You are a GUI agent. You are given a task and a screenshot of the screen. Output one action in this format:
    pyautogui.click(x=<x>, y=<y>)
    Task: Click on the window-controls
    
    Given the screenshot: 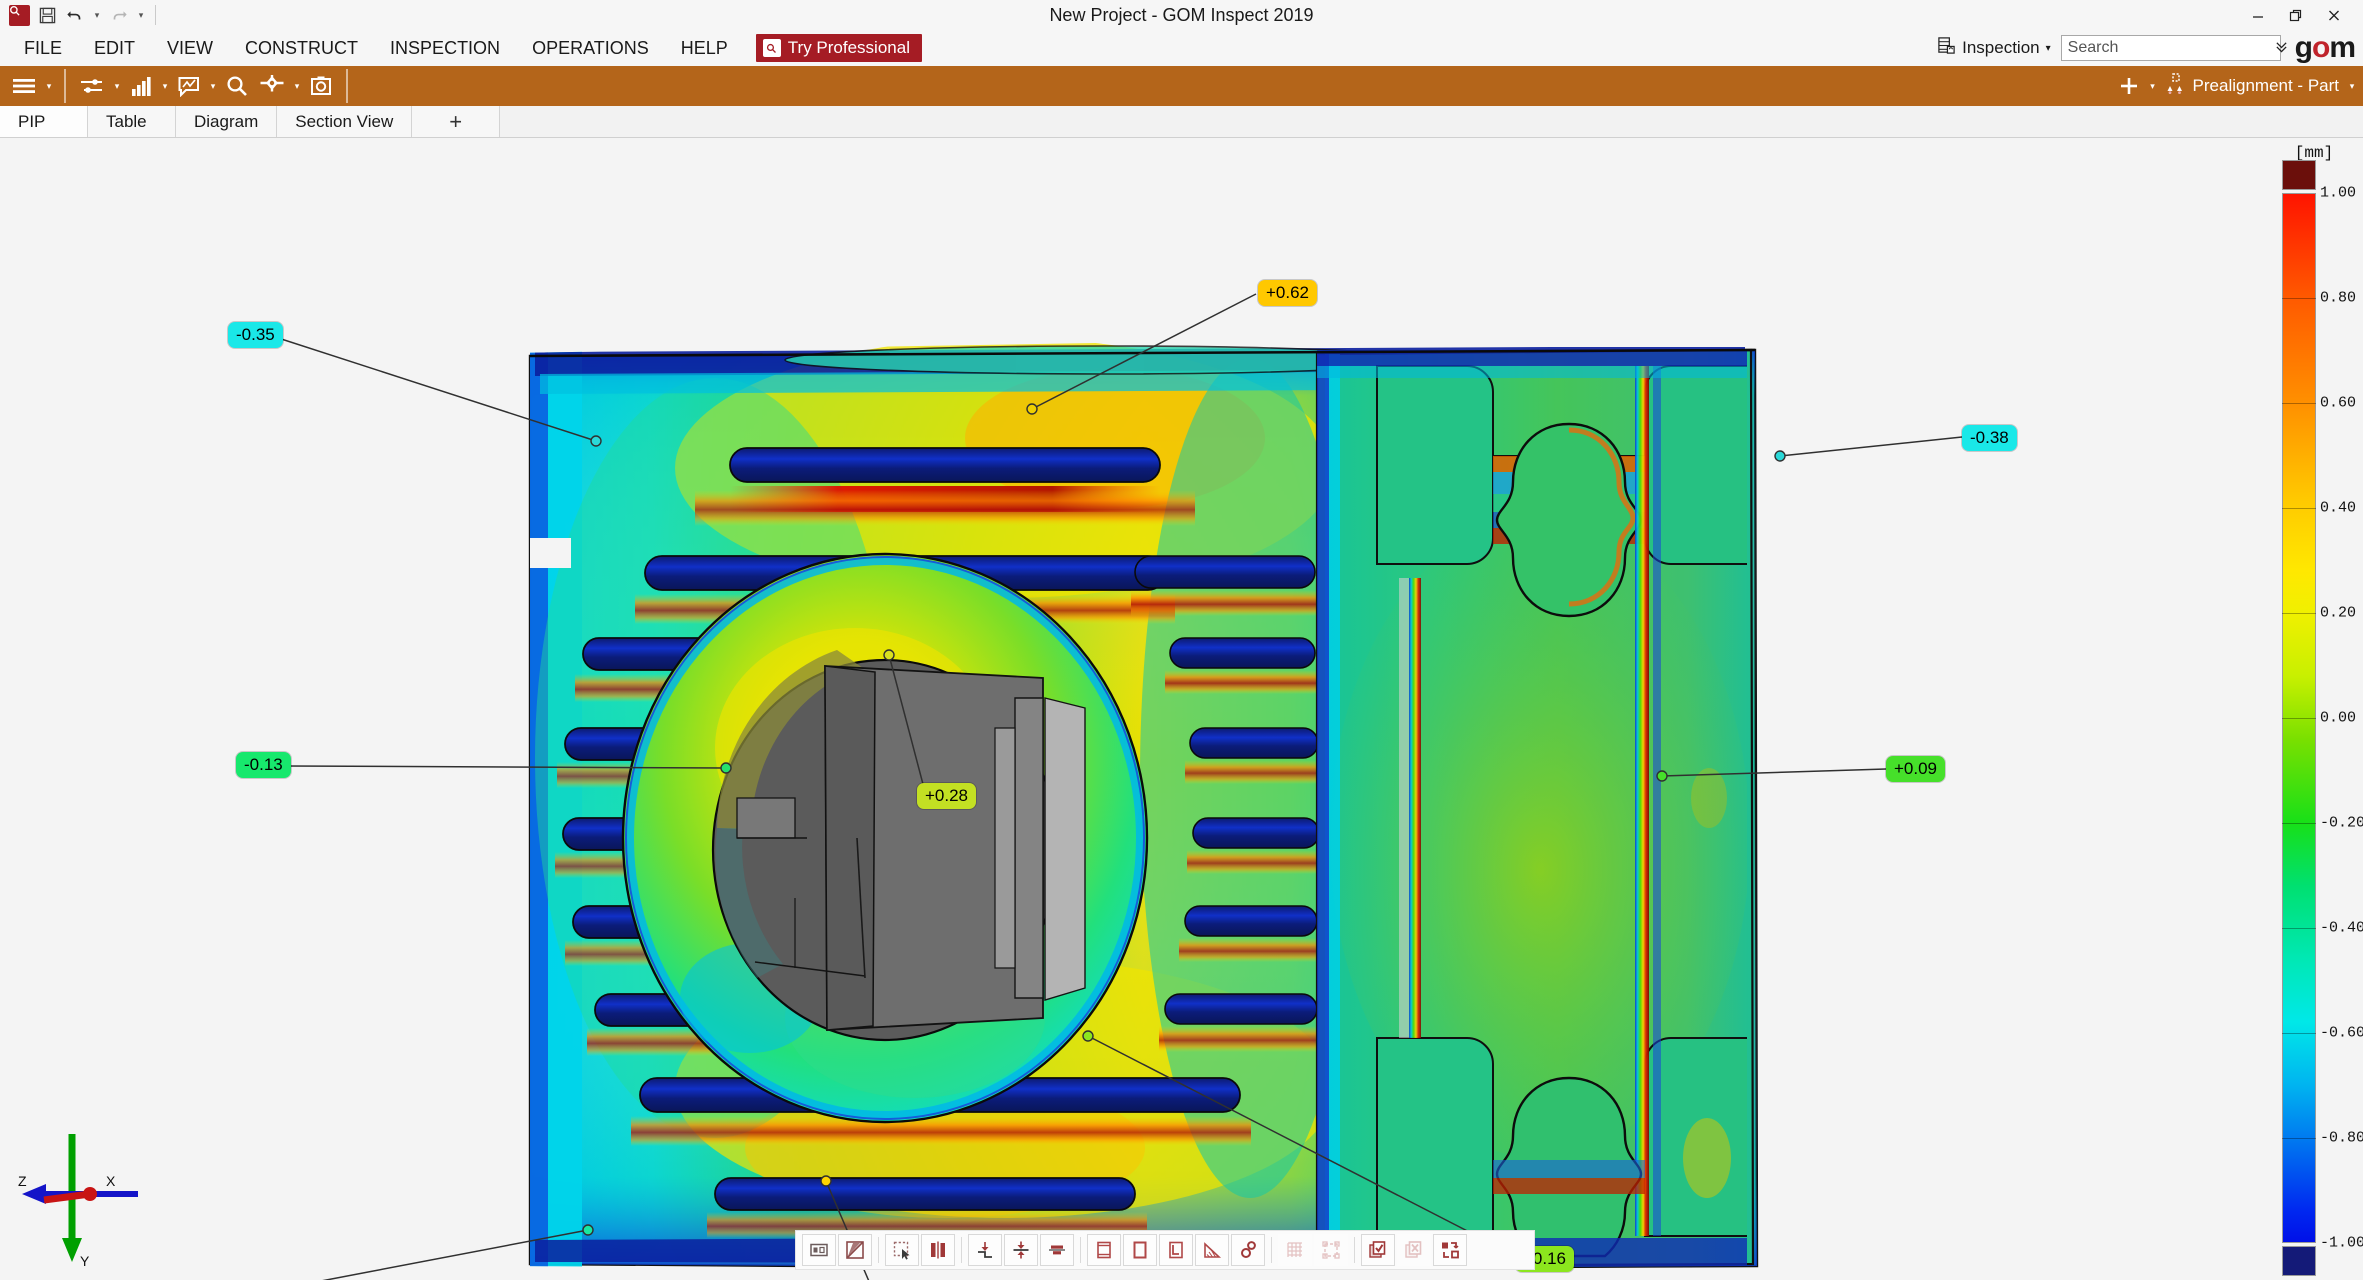 What is the action you would take?
    pyautogui.click(x=2296, y=15)
    